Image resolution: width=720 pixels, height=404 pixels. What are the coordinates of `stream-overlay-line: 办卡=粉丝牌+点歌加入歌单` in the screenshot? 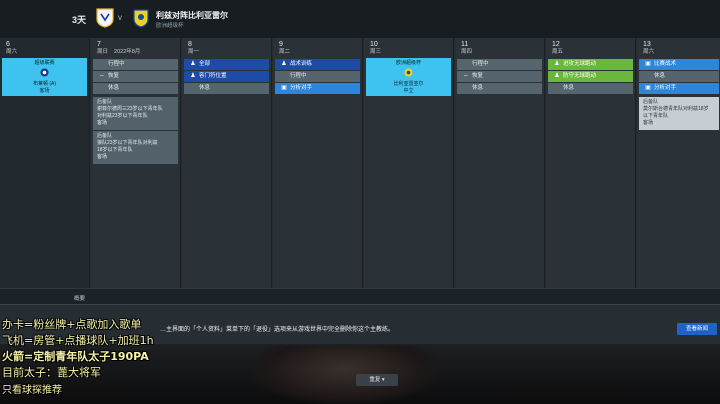 It's located at (72, 324).